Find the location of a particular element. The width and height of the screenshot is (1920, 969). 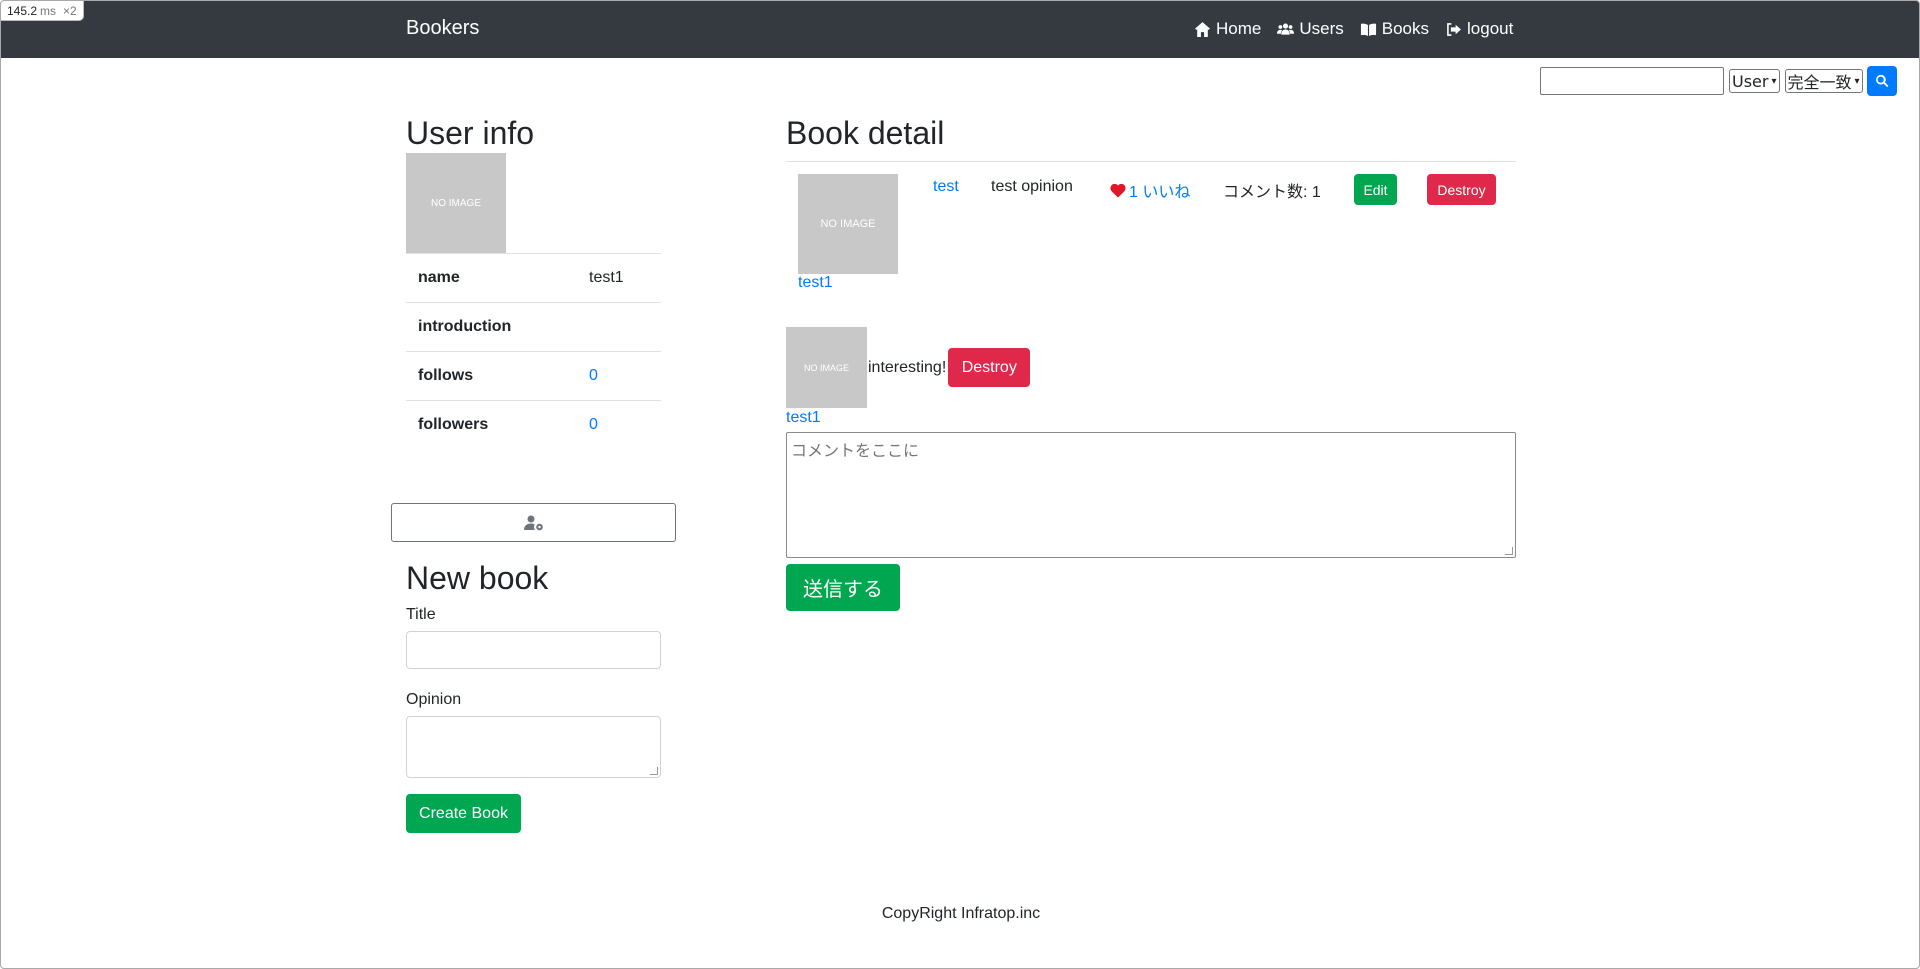

book-user-avatar-text: NO IMAGE is located at coordinates (848, 224).